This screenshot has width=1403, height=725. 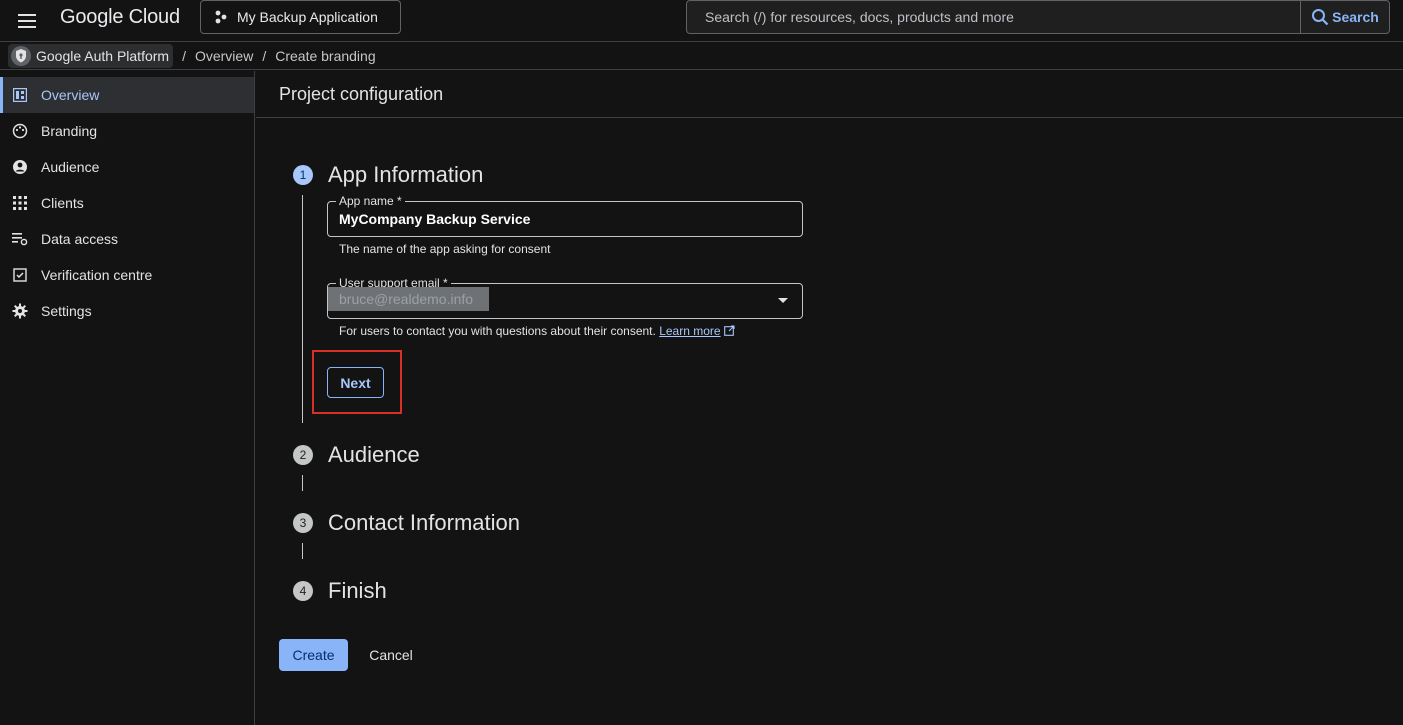 I want to click on step-number: 2, so click(x=303, y=455).